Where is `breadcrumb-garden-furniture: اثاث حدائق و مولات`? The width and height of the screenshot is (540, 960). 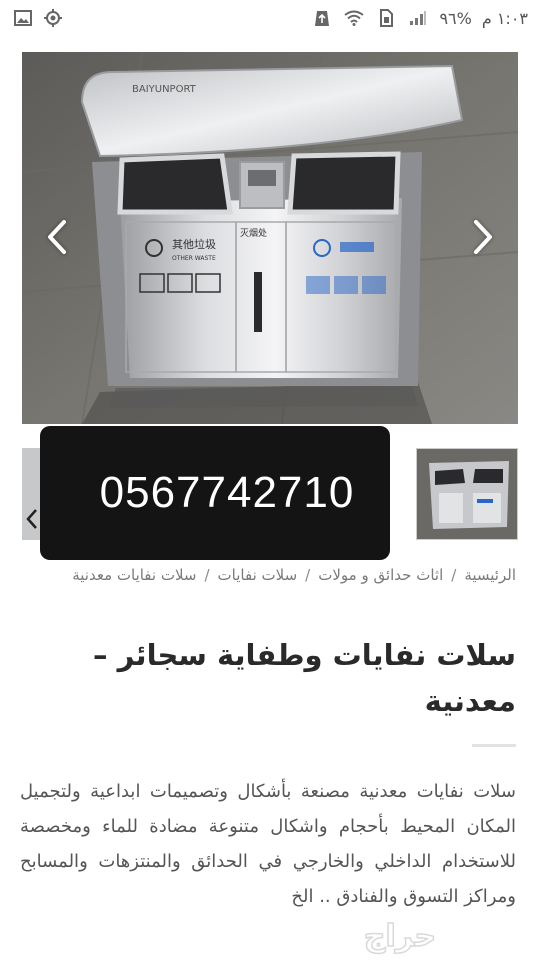 breadcrumb-garden-furniture: اثاث حدائق و مولات is located at coordinates (380, 575).